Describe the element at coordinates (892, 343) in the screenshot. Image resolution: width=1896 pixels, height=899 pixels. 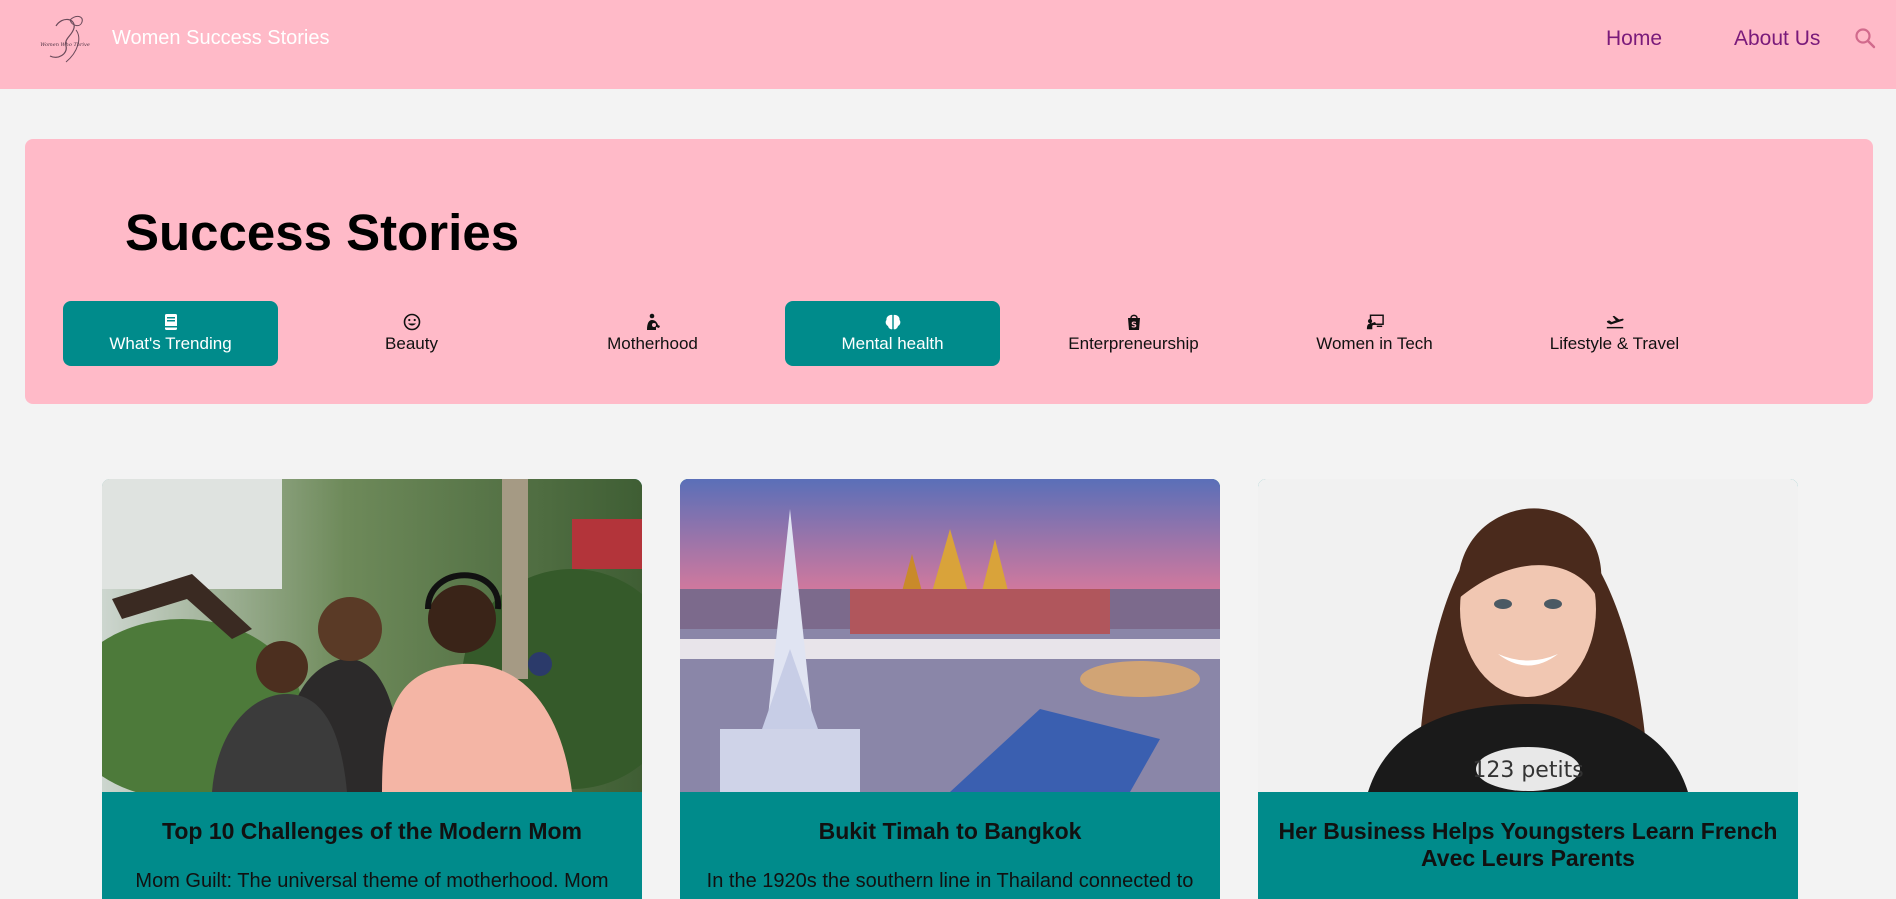
I see `tab-label: Mental health` at that location.